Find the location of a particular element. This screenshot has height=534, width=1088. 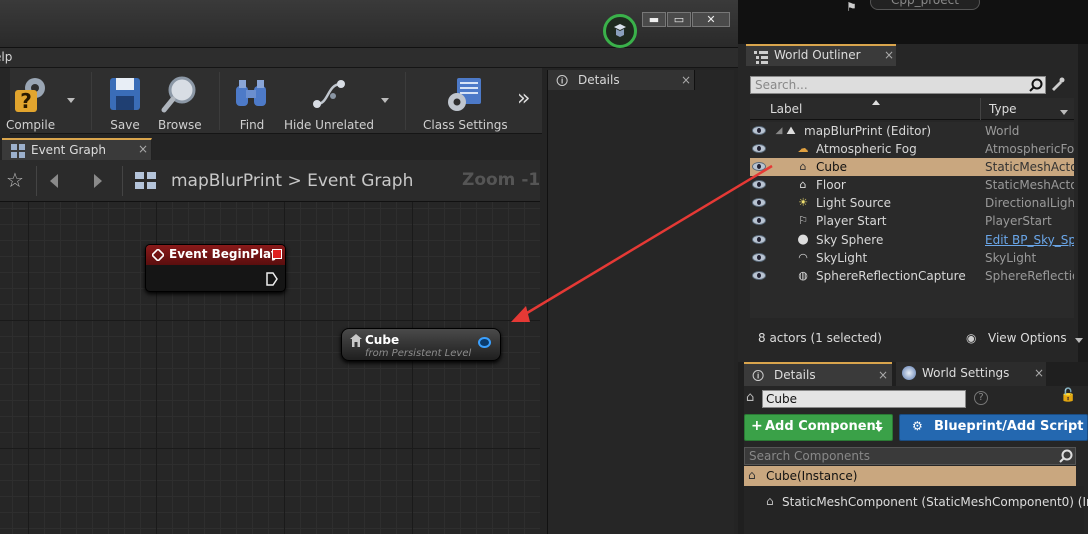

tab-actor-details: 🛈 Details × is located at coordinates (818, 374).